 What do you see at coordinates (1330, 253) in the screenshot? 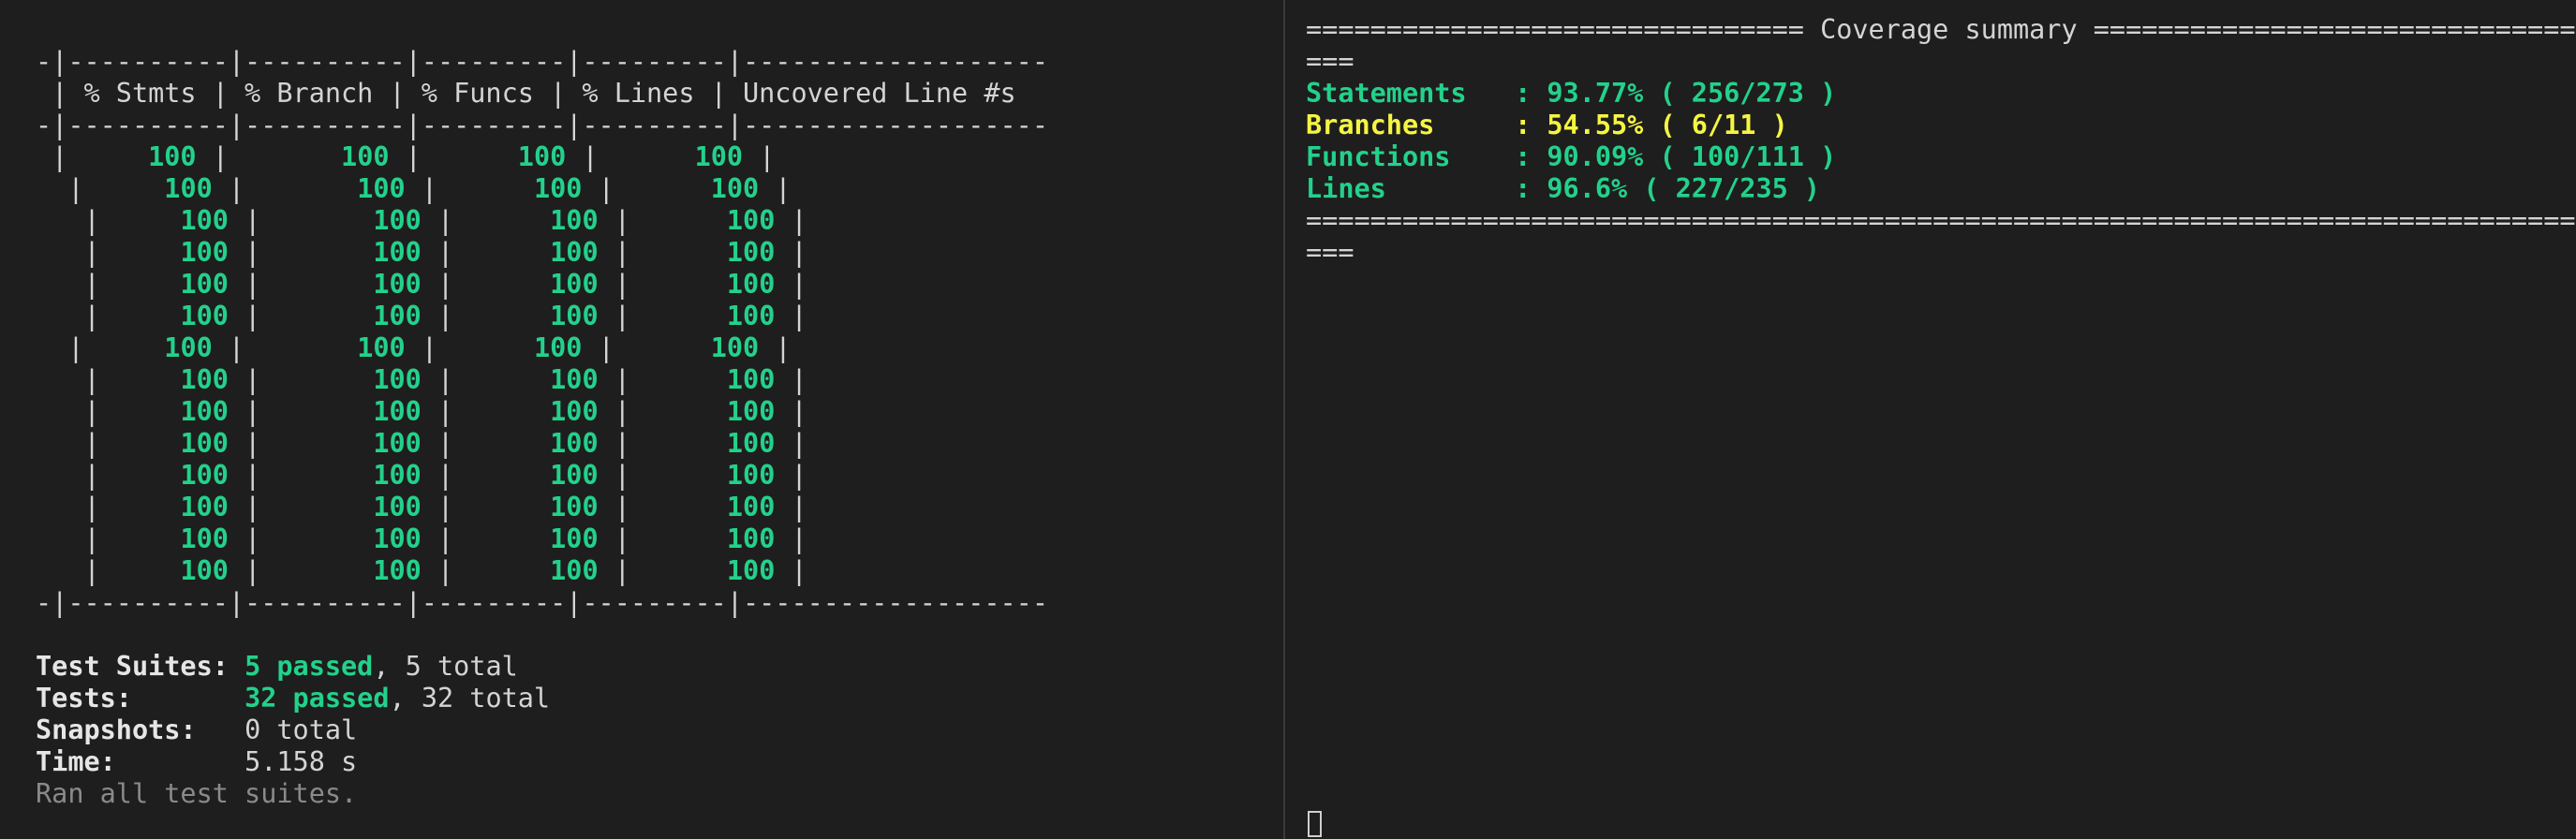
I see `coverage-summary-footer-wrap: ===` at bounding box center [1330, 253].